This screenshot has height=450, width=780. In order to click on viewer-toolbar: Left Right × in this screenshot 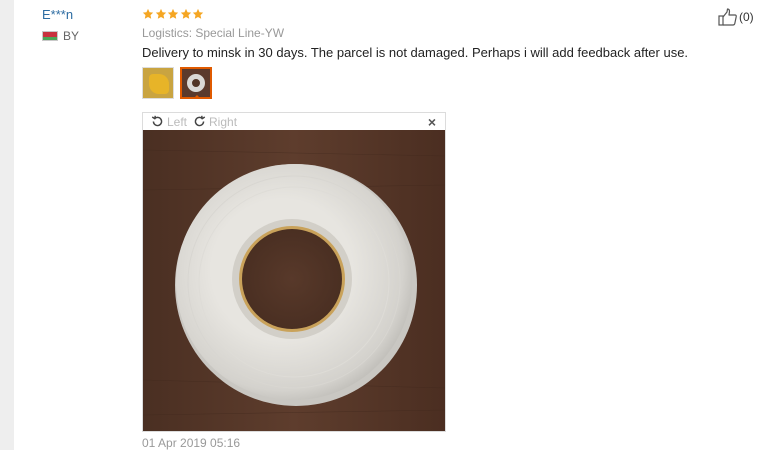, I will do `click(294, 121)`.